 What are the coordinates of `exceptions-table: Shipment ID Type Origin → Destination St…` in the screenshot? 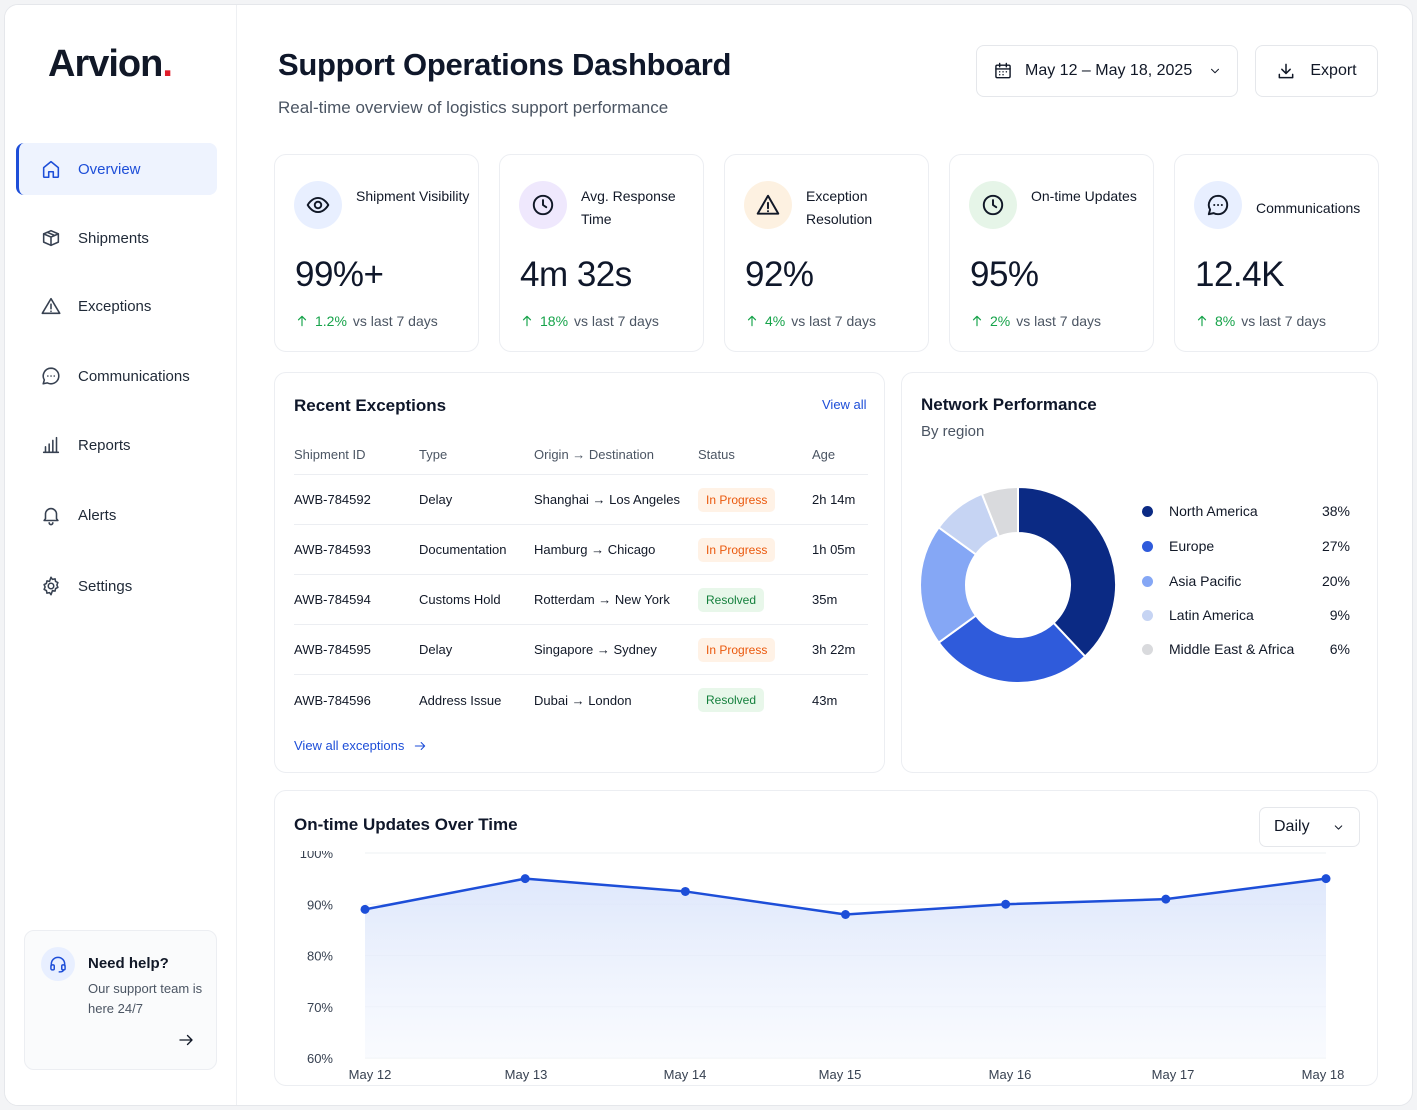 It's located at (581, 580).